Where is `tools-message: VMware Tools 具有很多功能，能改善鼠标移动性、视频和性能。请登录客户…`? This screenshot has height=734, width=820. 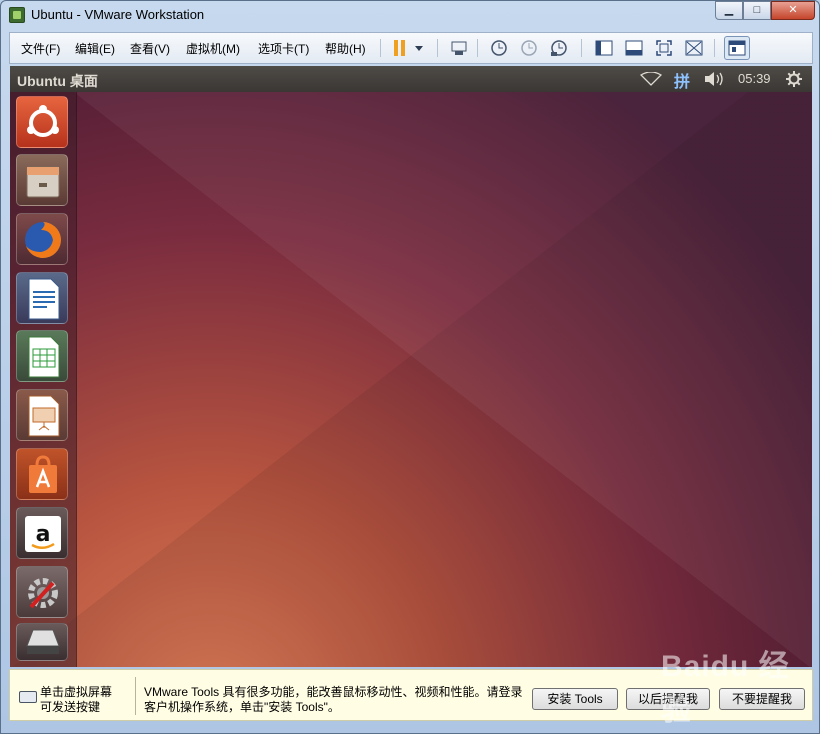 tools-message: VMware Tools 具有很多功能，能改善鼠标移动性、视频和性能。请登录客户… is located at coordinates (333, 699).